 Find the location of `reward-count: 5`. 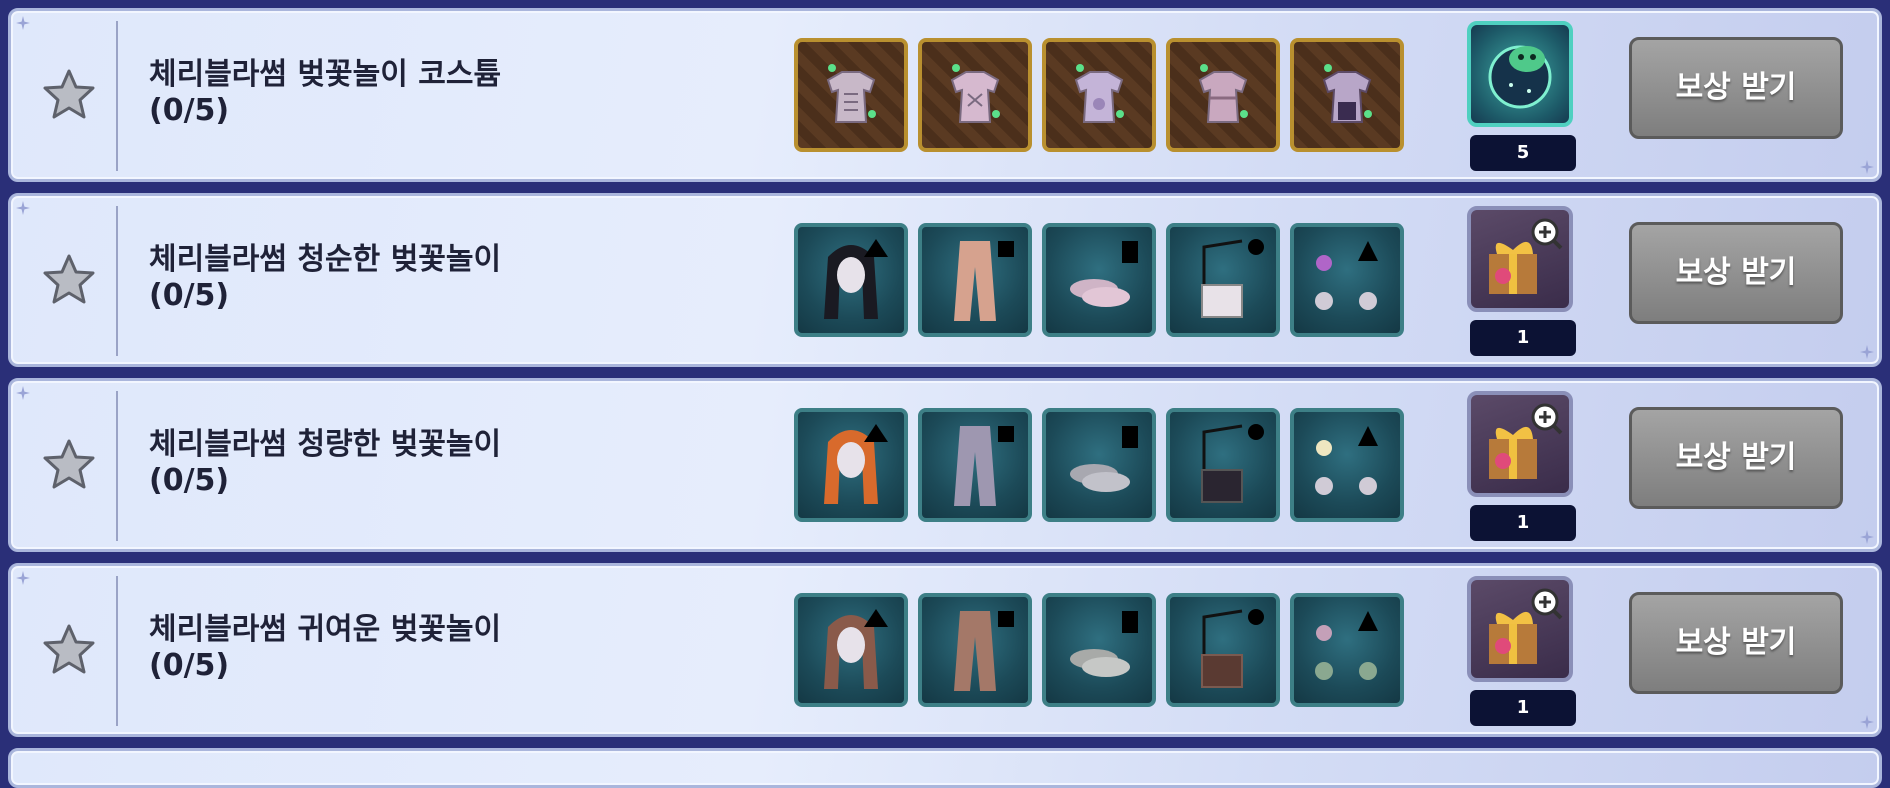

reward-count: 5 is located at coordinates (1523, 153).